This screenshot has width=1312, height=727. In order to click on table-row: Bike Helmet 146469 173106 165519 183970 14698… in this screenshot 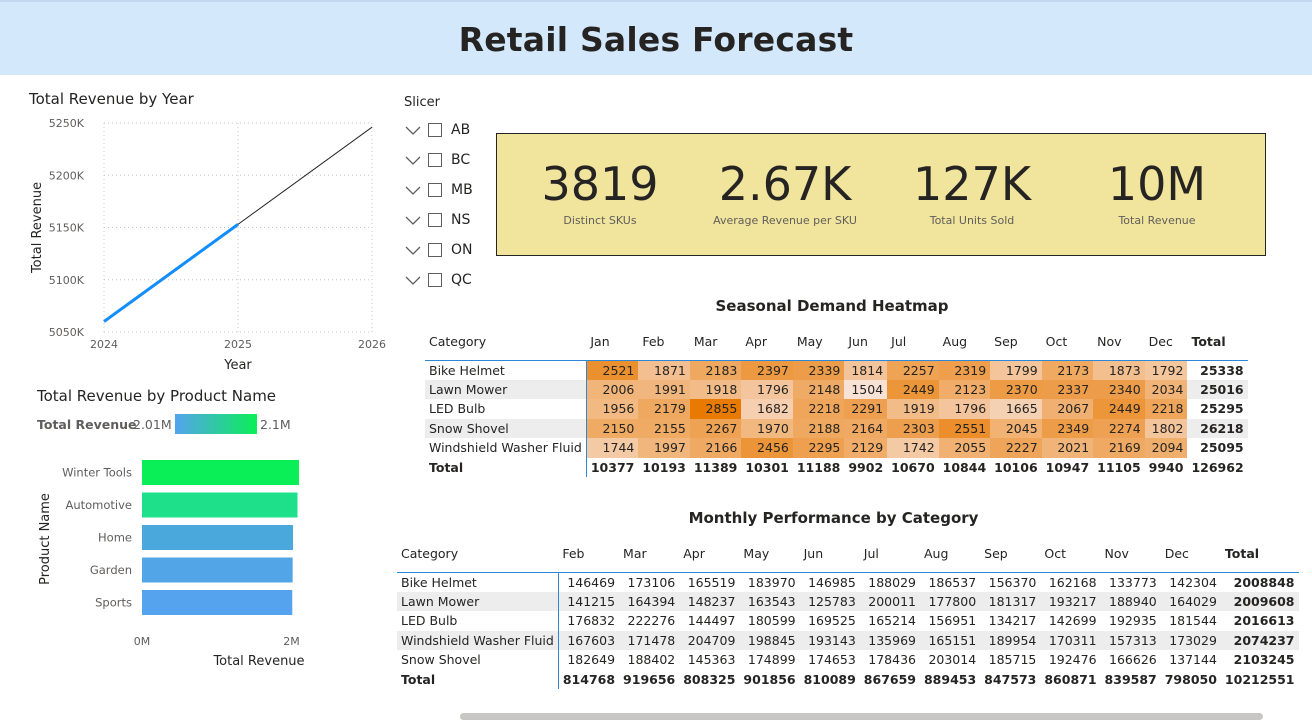, I will do `click(848, 582)`.